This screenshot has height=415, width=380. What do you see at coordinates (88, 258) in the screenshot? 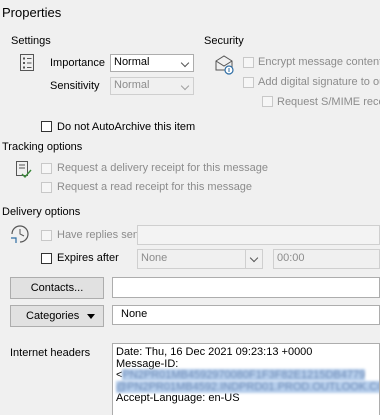
I see `expires-label: Expires after` at bounding box center [88, 258].